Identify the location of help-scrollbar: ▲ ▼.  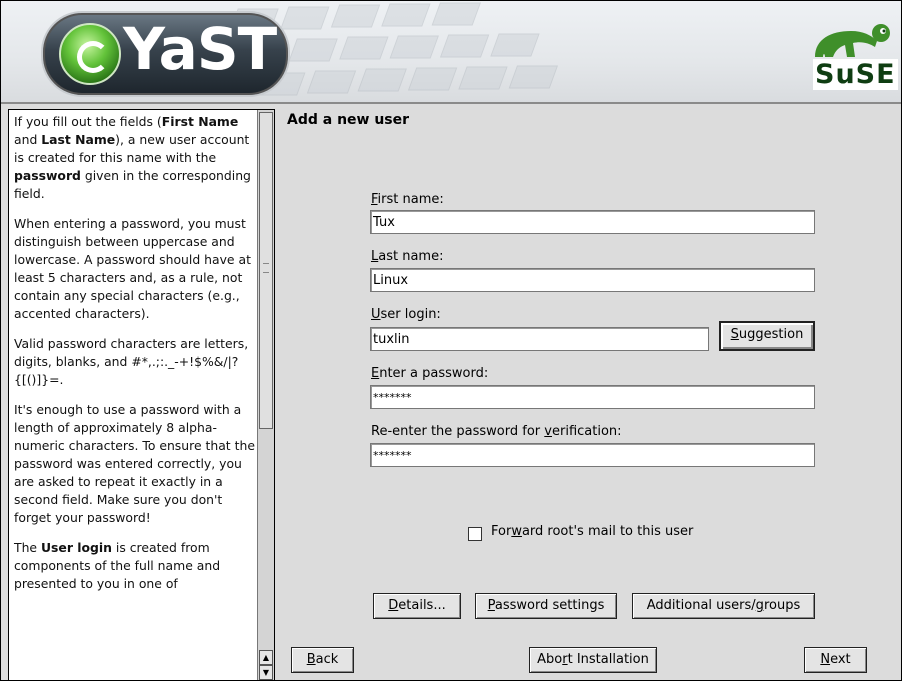
(265, 395).